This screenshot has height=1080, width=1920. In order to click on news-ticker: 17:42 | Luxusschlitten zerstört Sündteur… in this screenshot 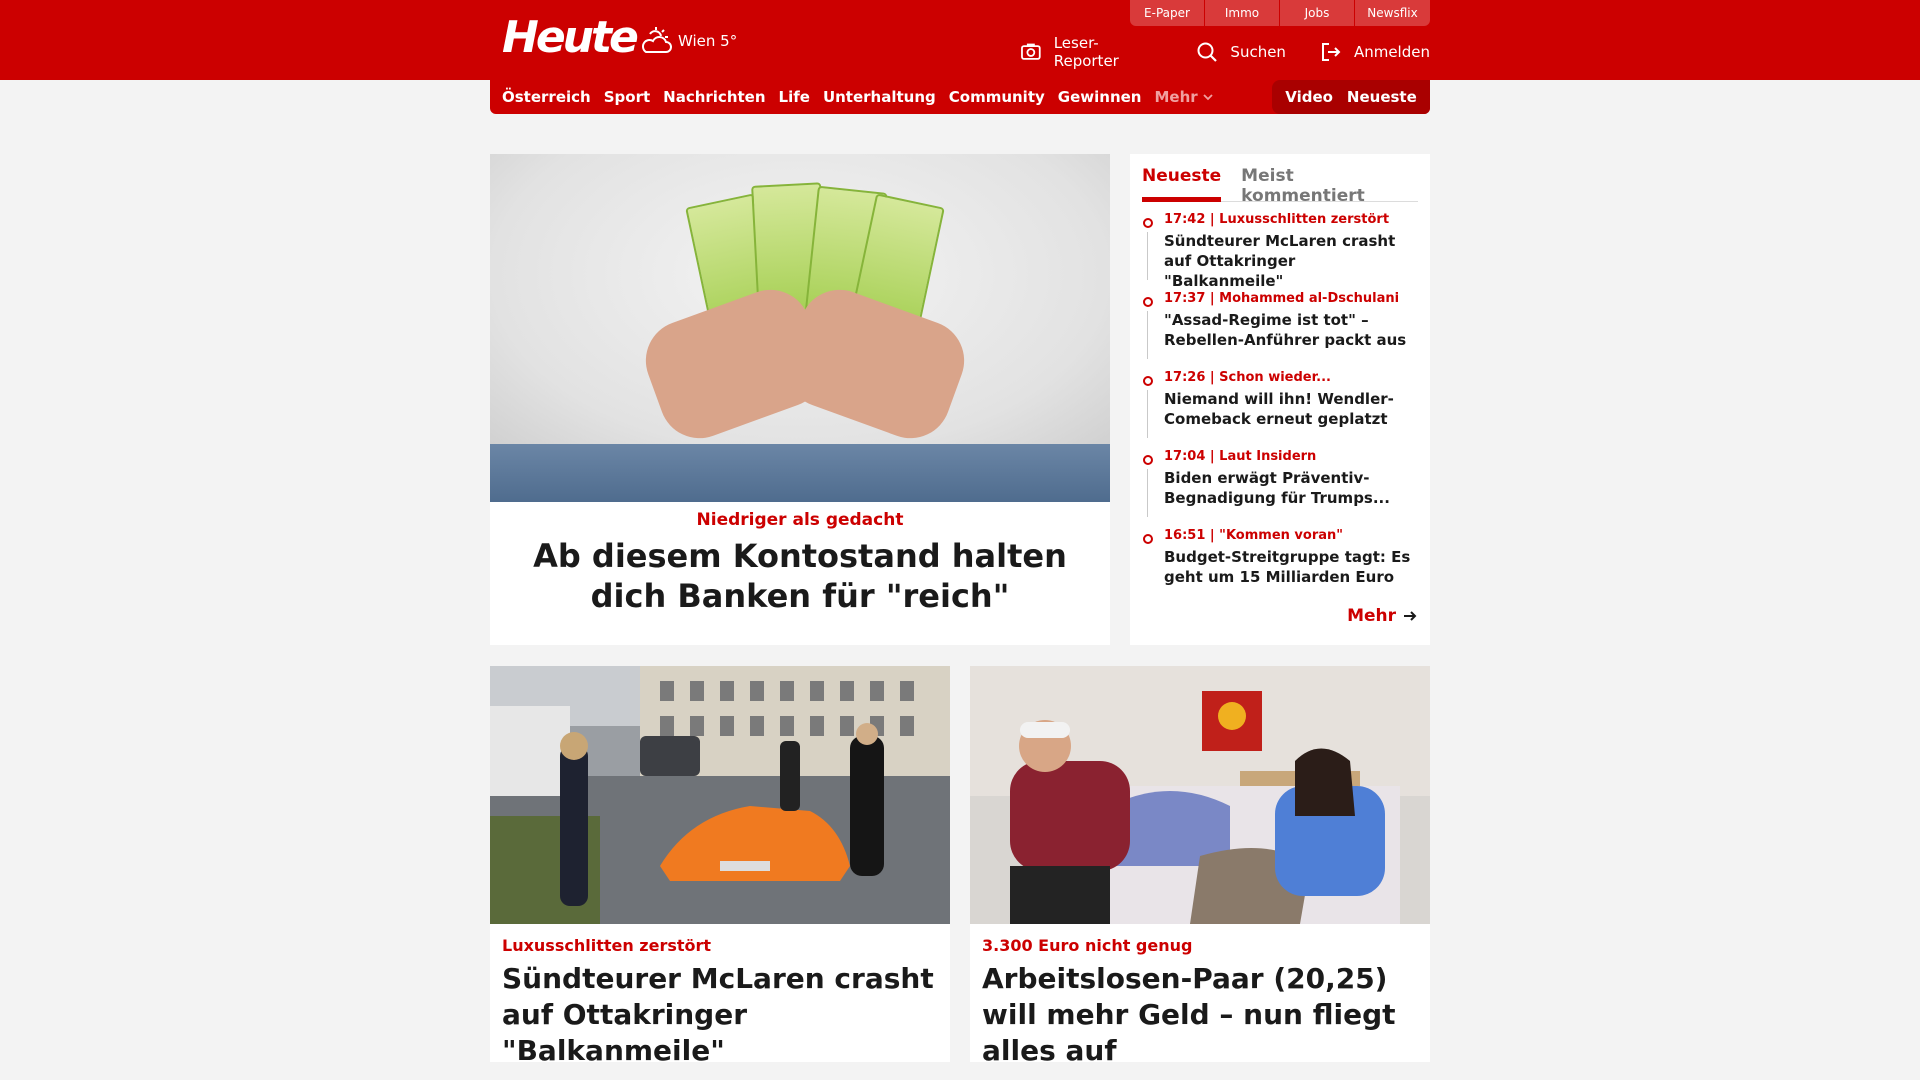, I will do `click(1280, 409)`.